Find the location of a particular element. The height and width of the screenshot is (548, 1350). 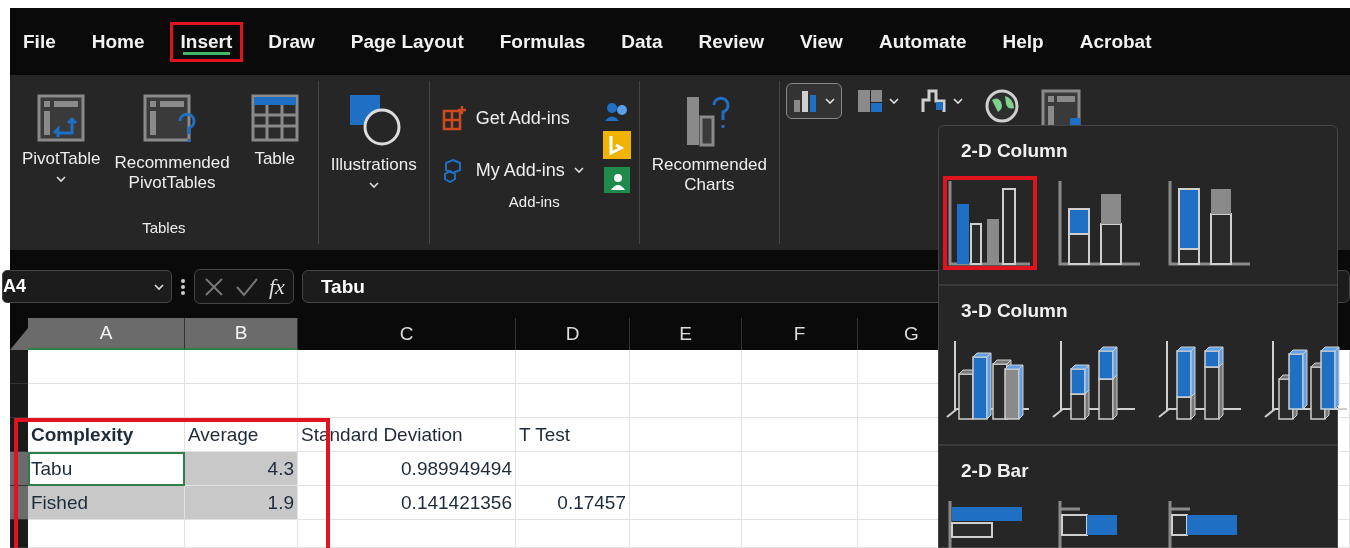

chevron-icon is located at coordinates (159, 286).